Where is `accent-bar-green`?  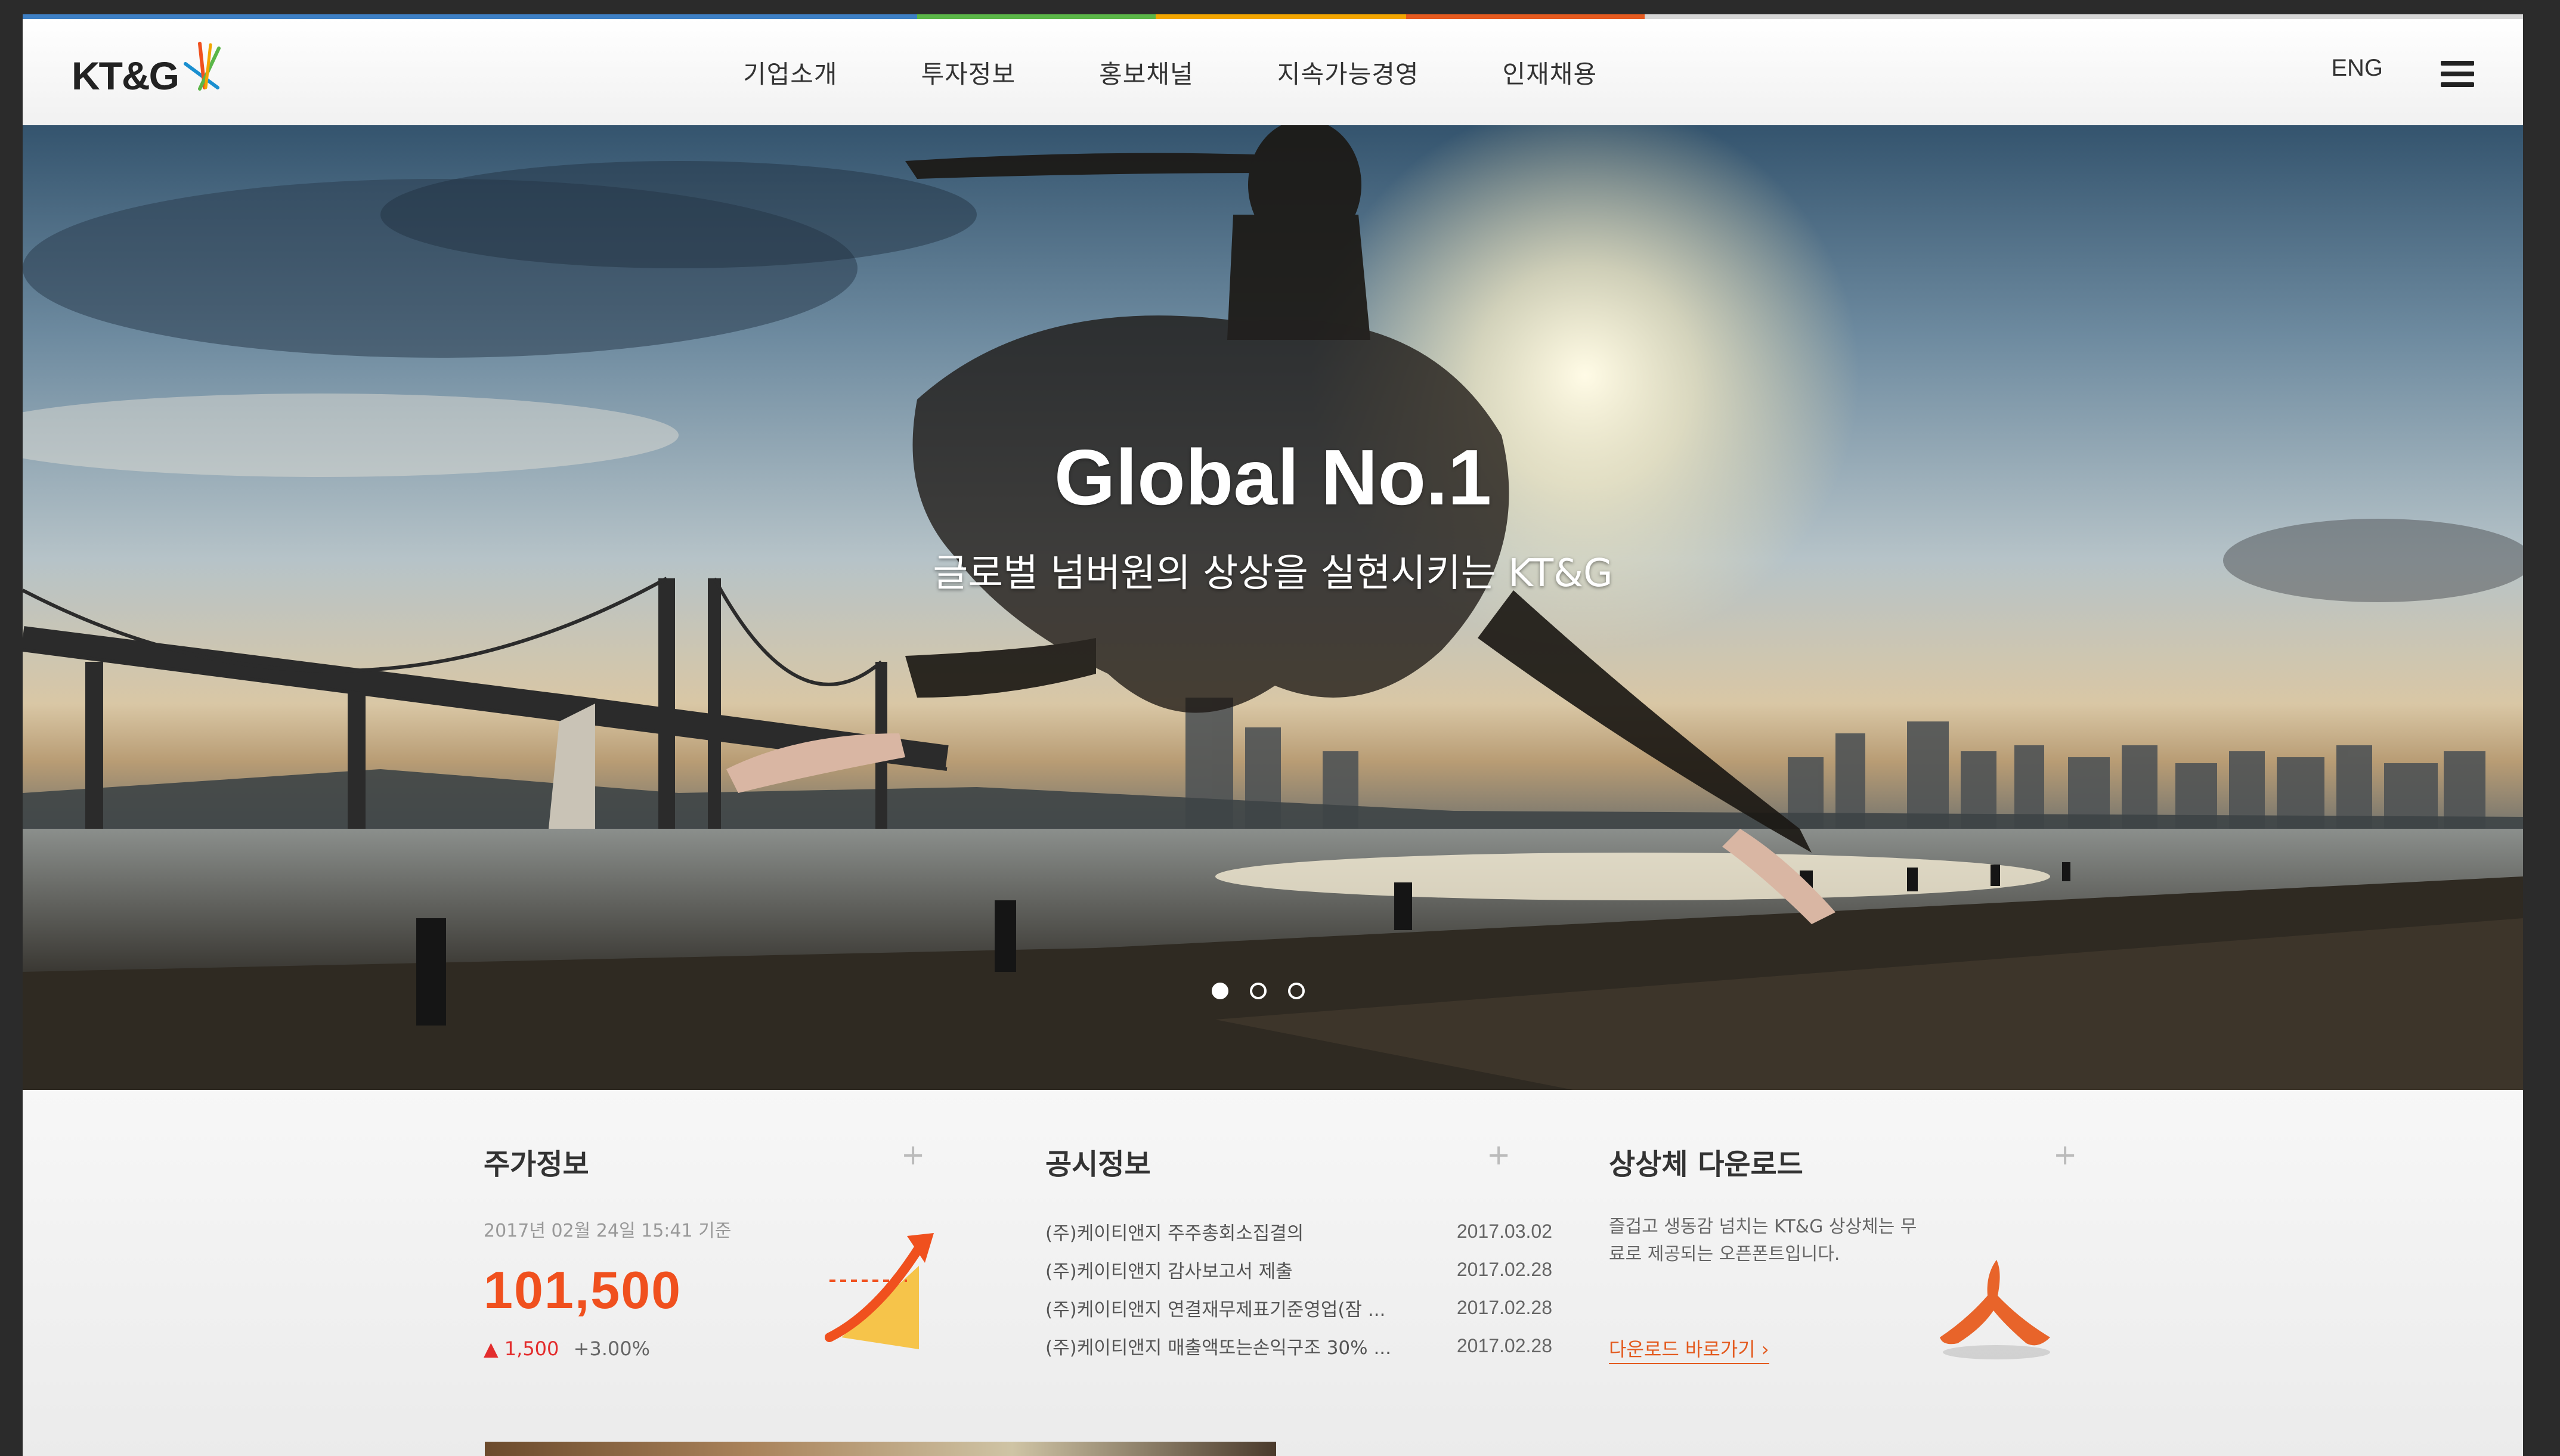 accent-bar-green is located at coordinates (1036, 17).